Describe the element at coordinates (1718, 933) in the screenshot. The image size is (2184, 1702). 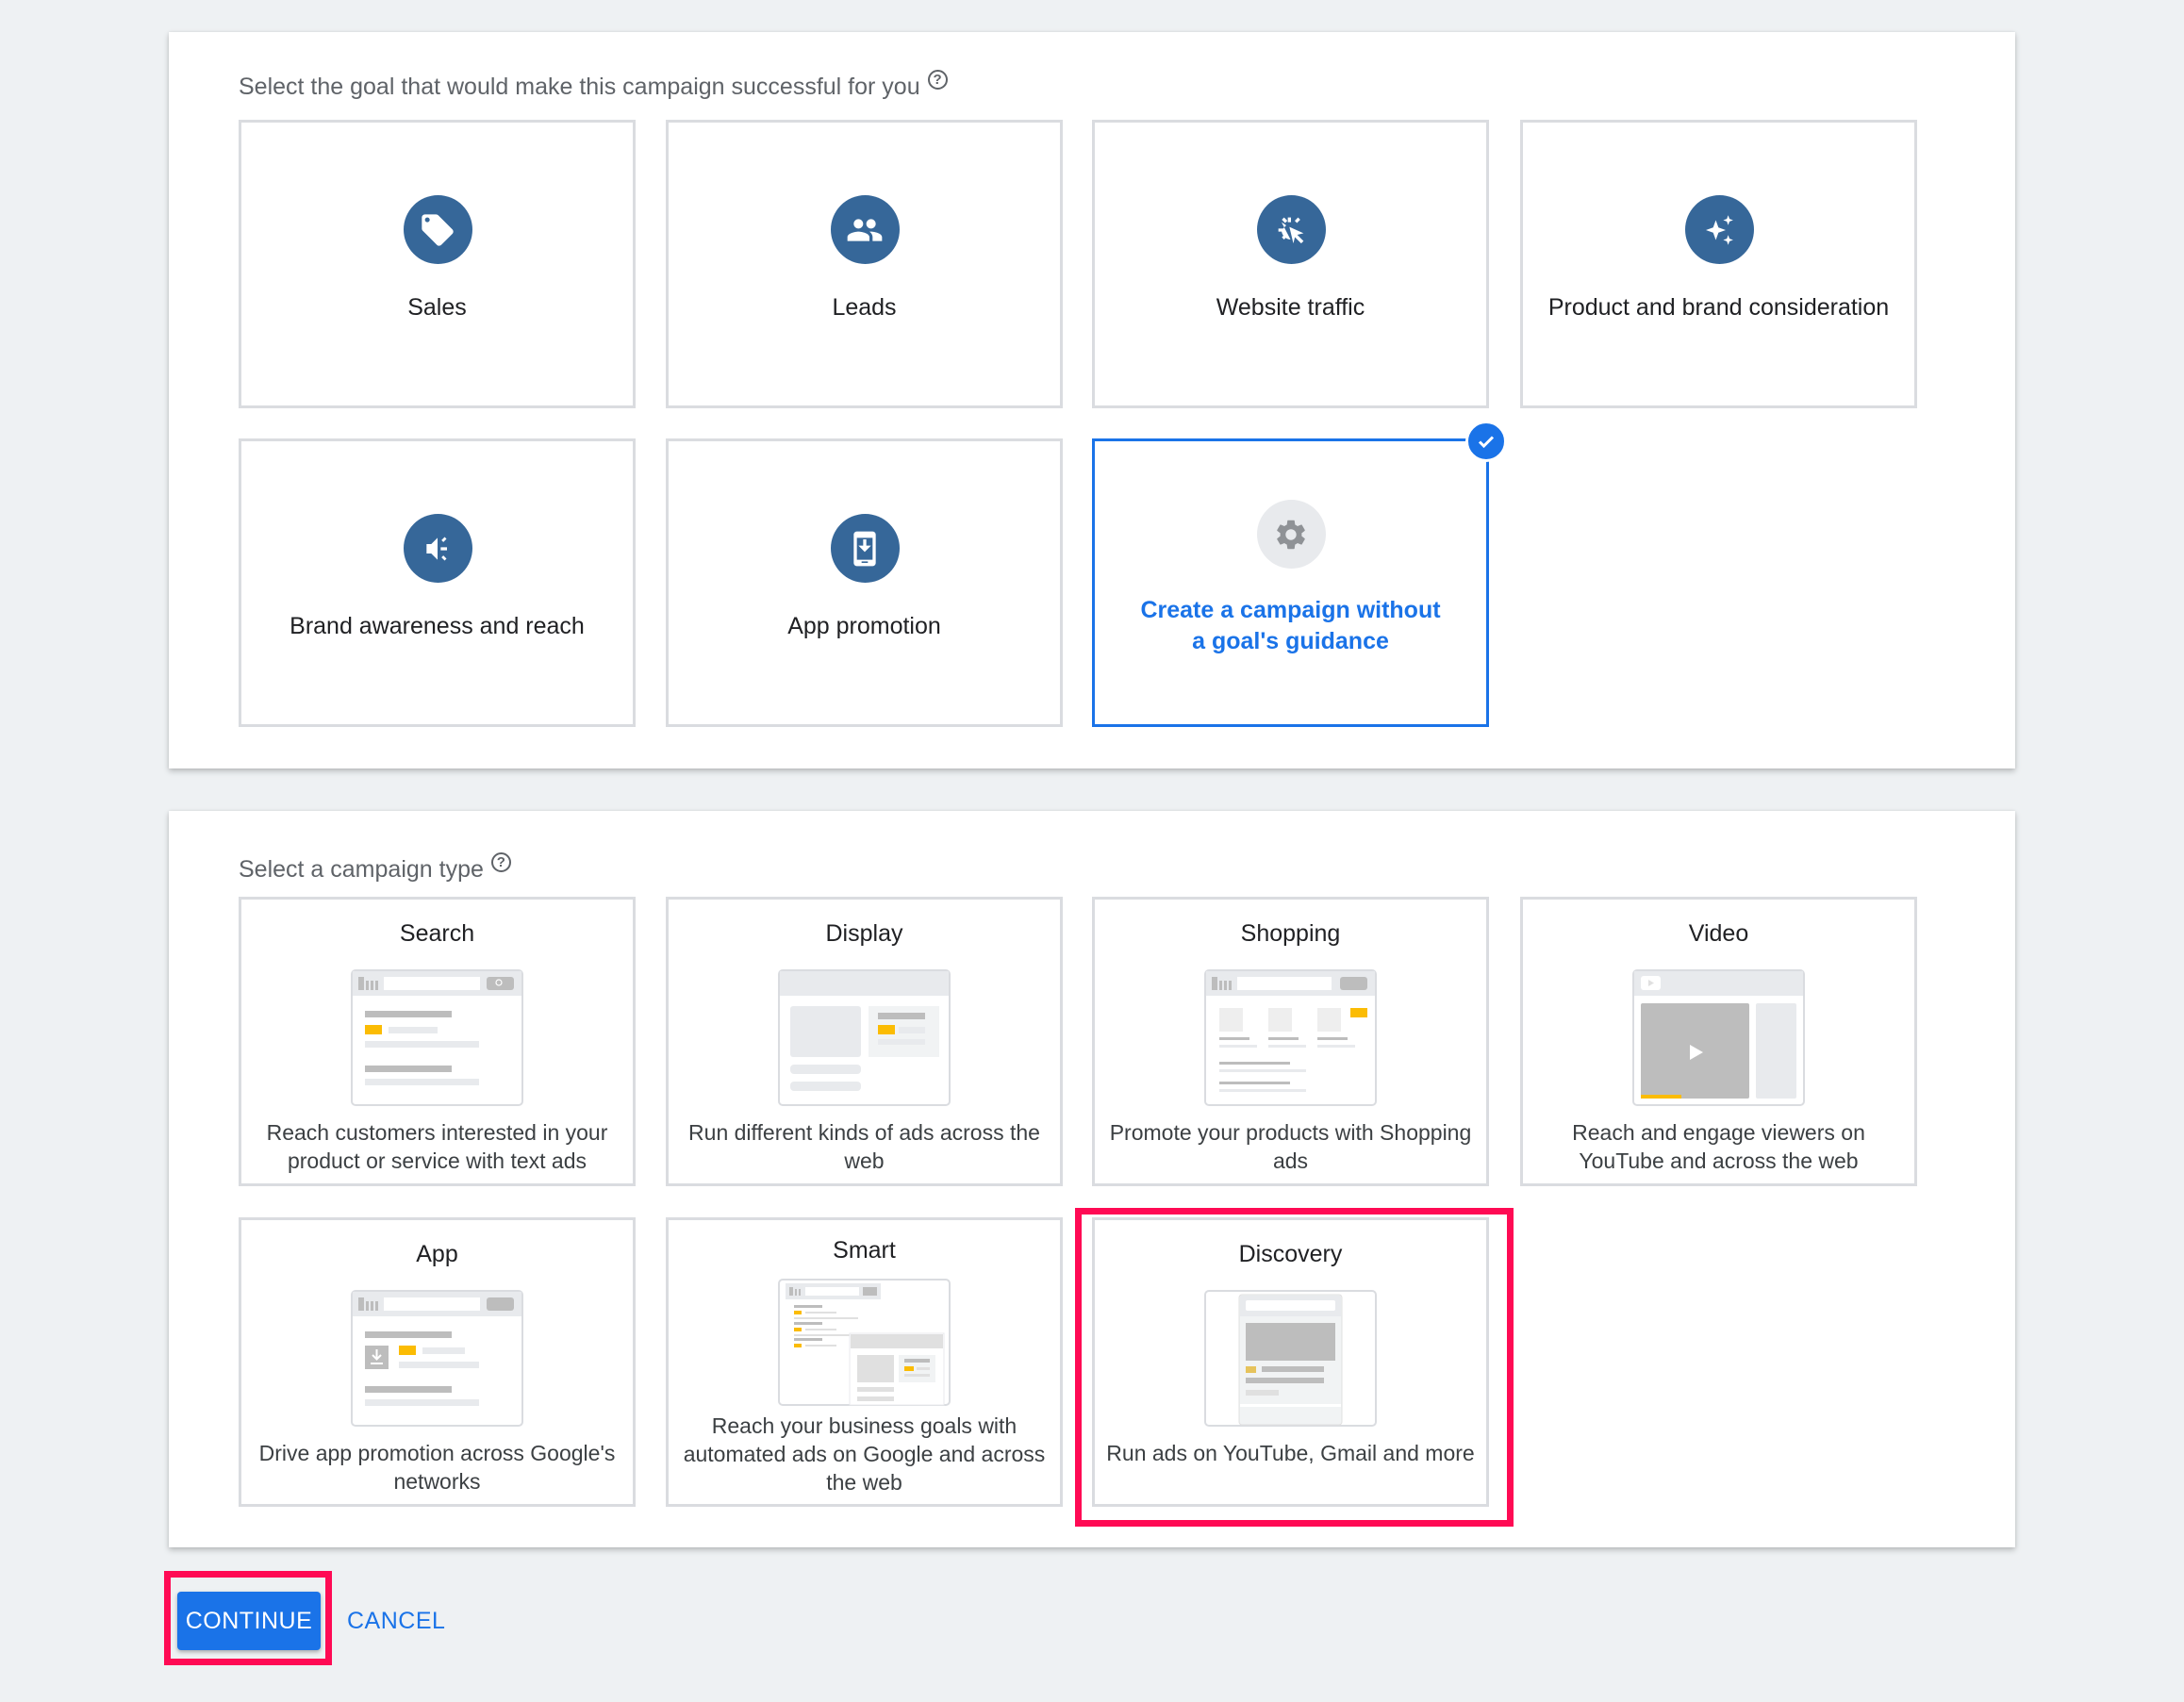
I see `campaign-type-title: Video` at that location.